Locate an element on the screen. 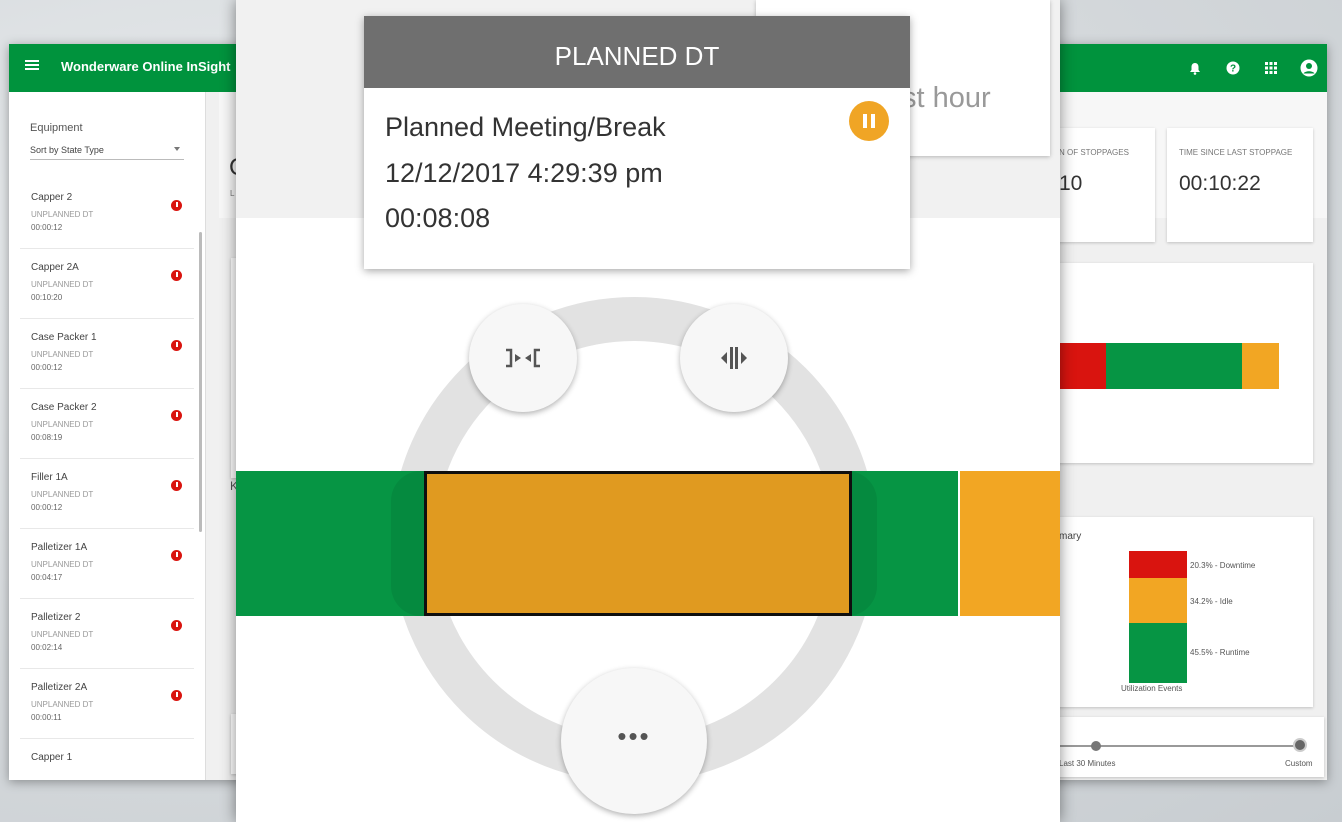 The image size is (1342, 822). list-item: Filler 1A UNPLANNED DT 00:00:12 is located at coordinates (107, 494).